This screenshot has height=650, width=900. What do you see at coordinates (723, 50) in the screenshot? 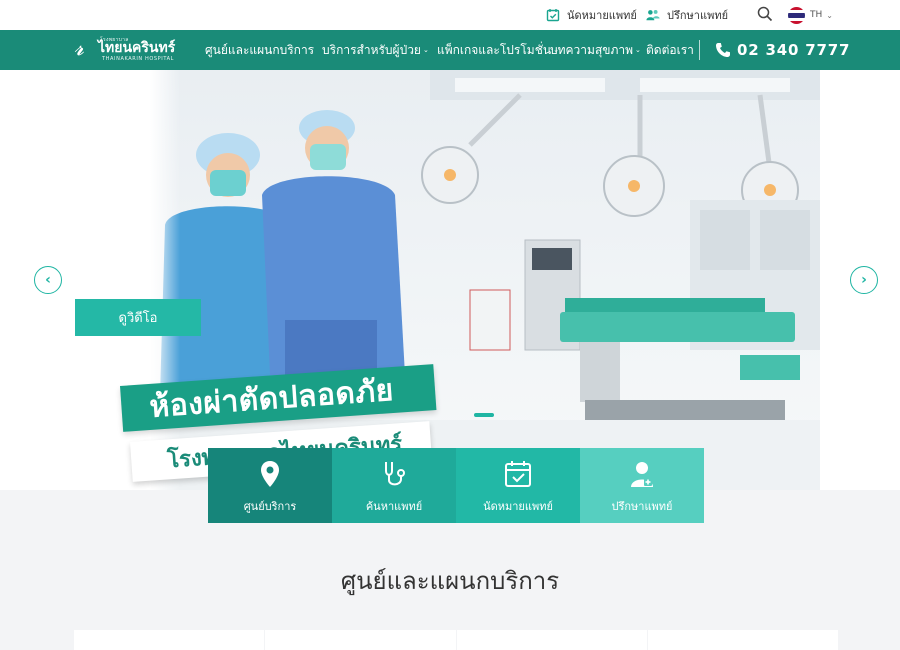
I see `phone-icon` at bounding box center [723, 50].